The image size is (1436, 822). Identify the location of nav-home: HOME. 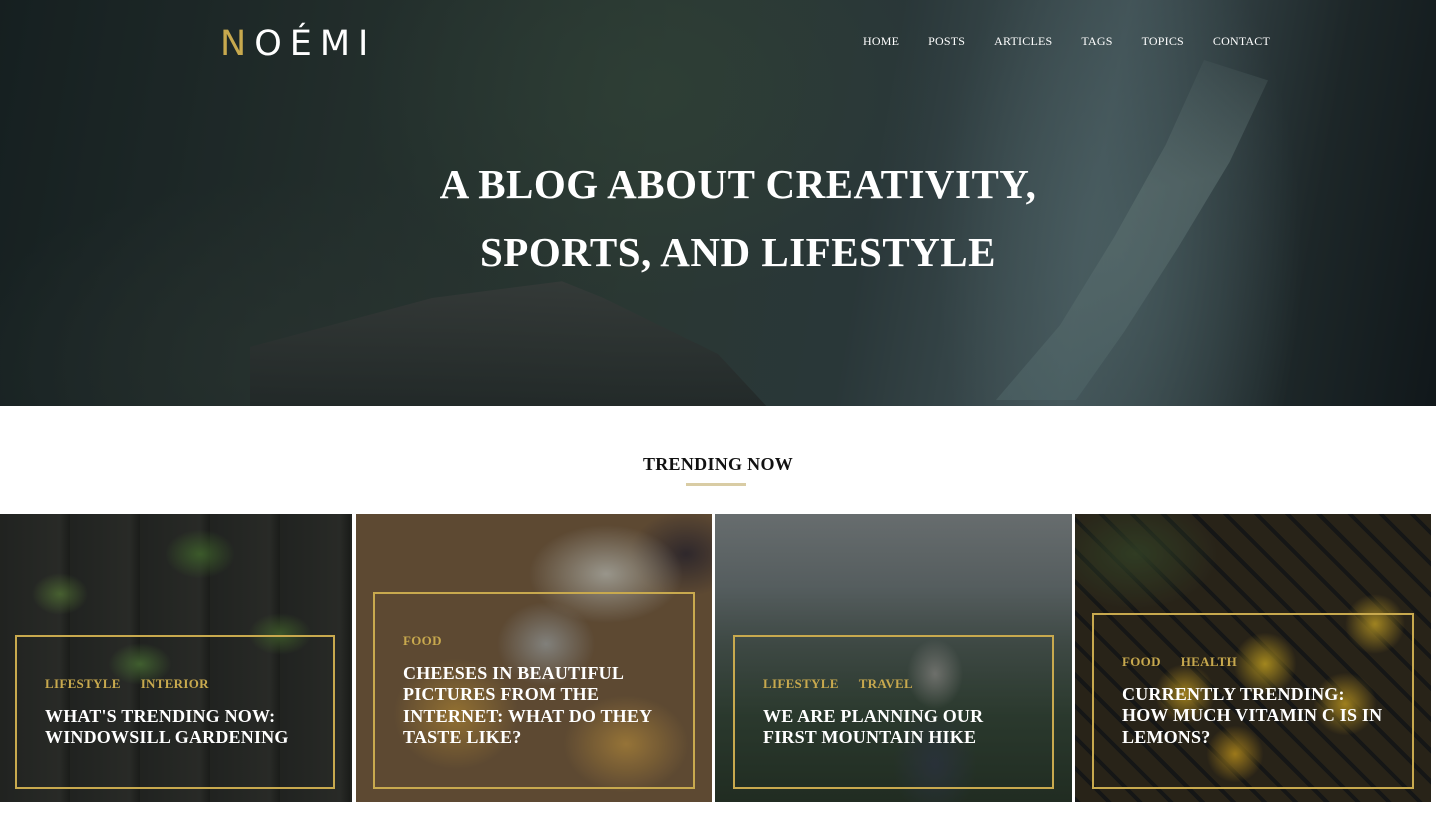
(881, 41).